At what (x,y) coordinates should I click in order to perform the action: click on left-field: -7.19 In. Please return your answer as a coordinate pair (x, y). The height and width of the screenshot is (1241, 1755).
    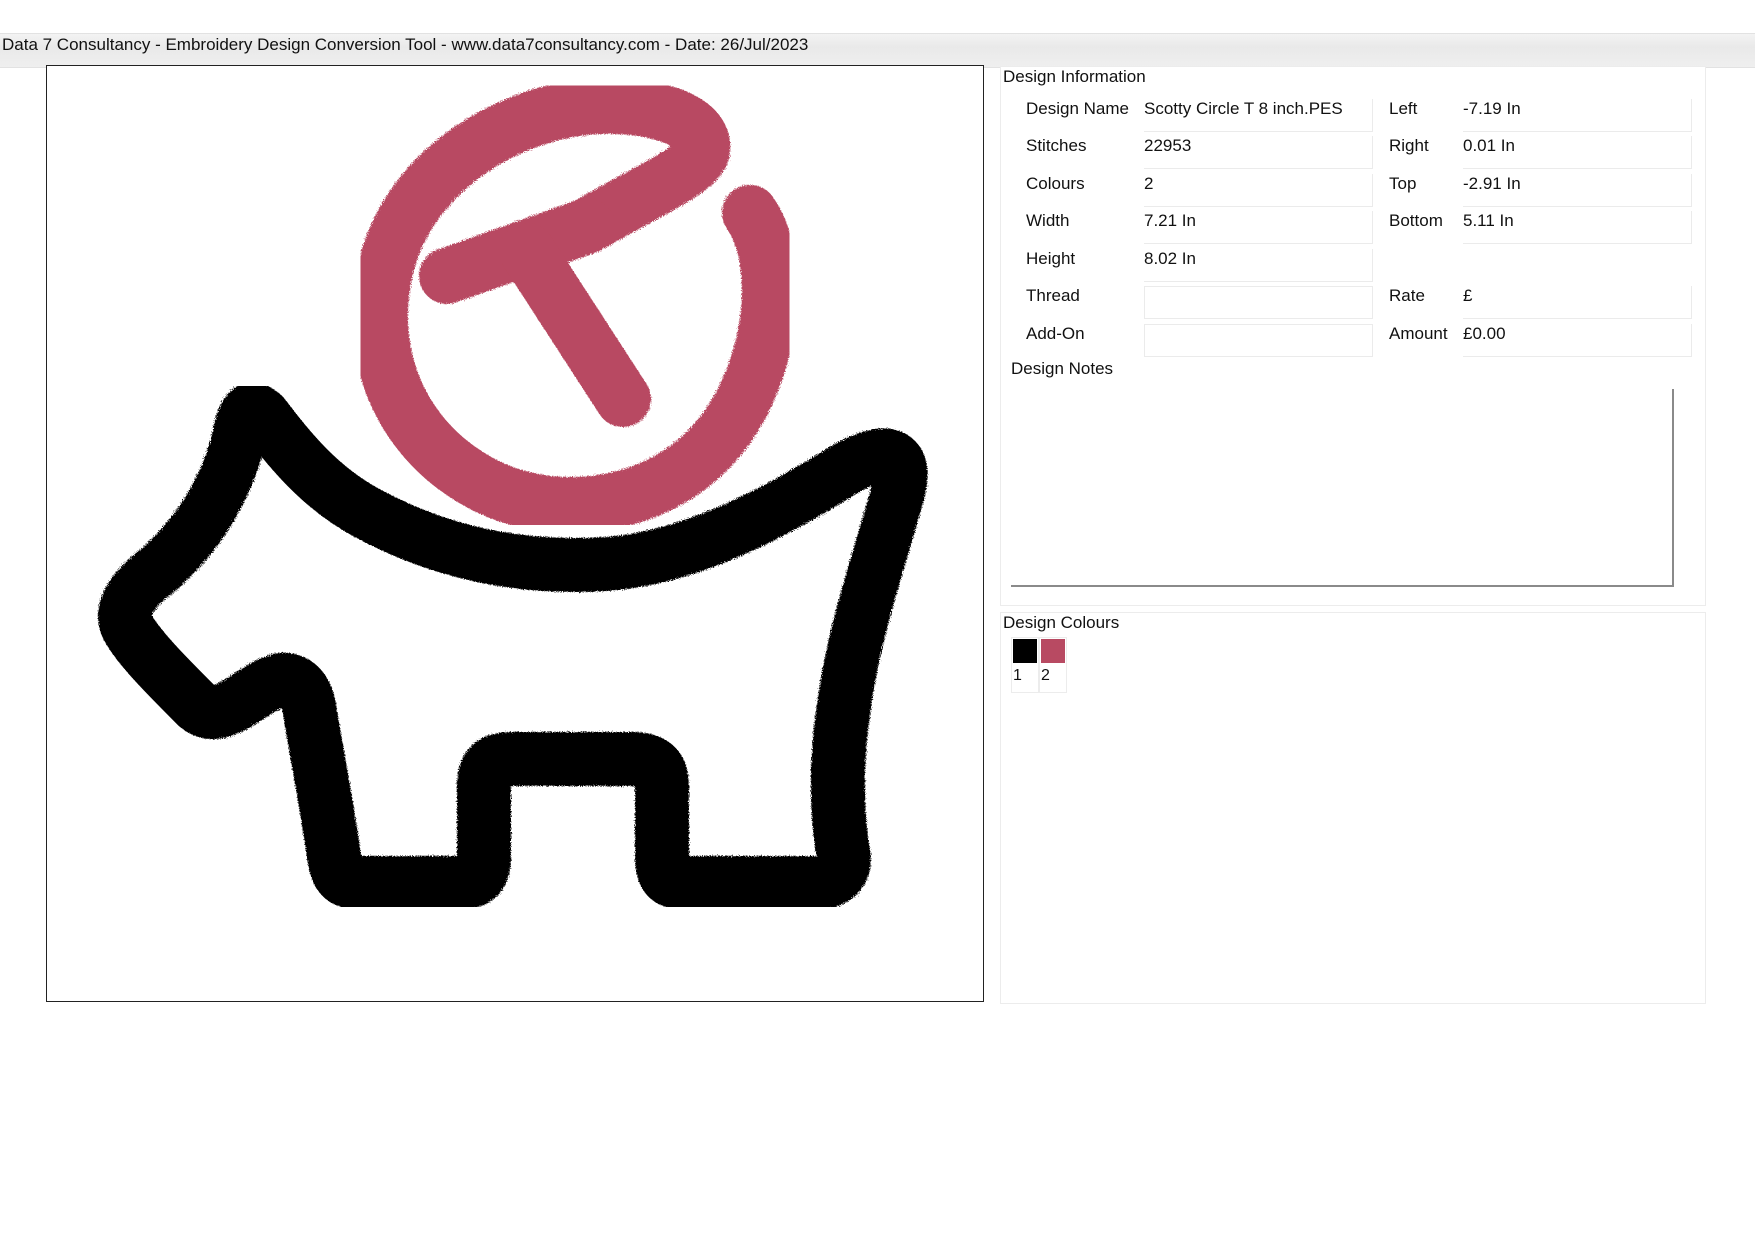
    Looking at the image, I should click on (1577, 115).